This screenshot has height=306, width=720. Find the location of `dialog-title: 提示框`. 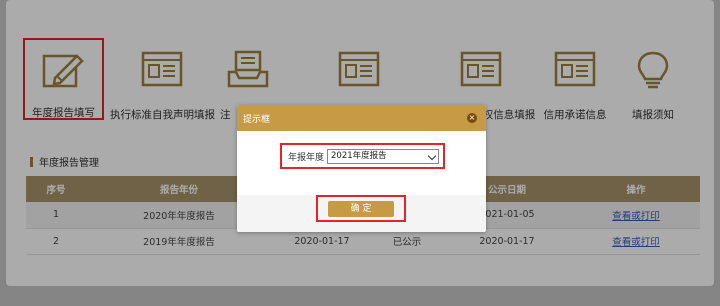

dialog-title: 提示框 is located at coordinates (257, 120).